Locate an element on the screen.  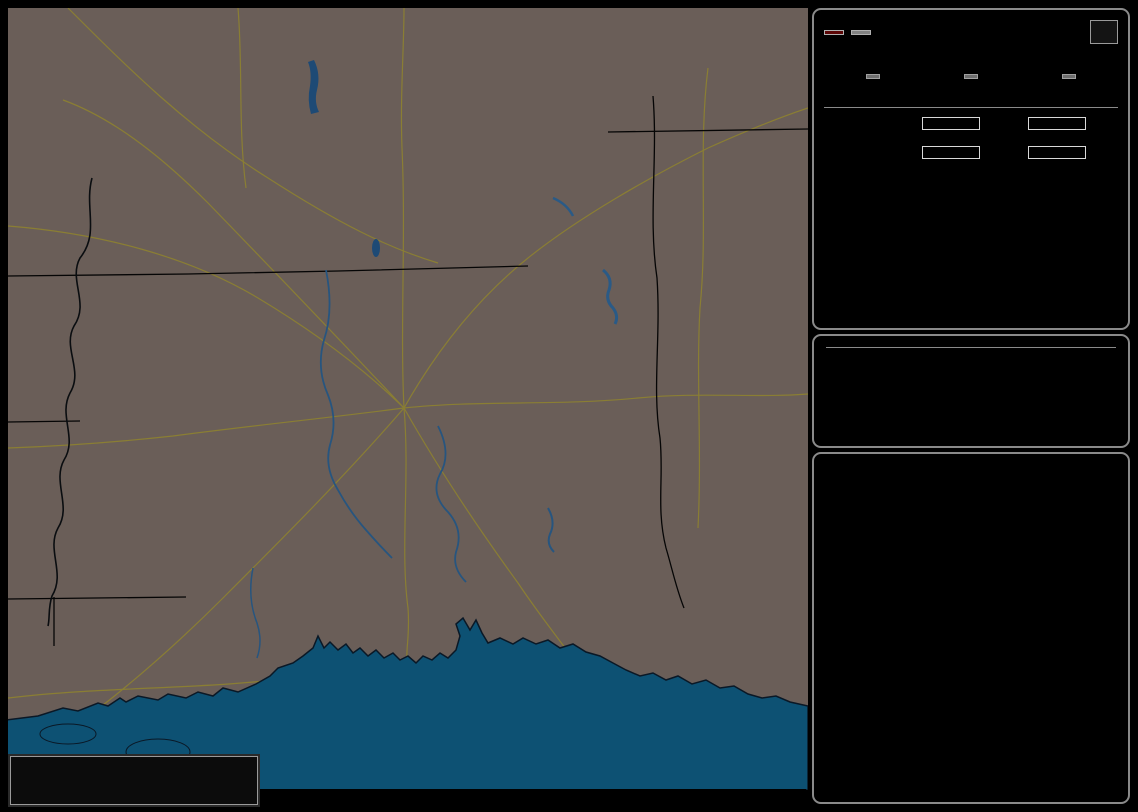
noise-button is located at coordinates (861, 32).